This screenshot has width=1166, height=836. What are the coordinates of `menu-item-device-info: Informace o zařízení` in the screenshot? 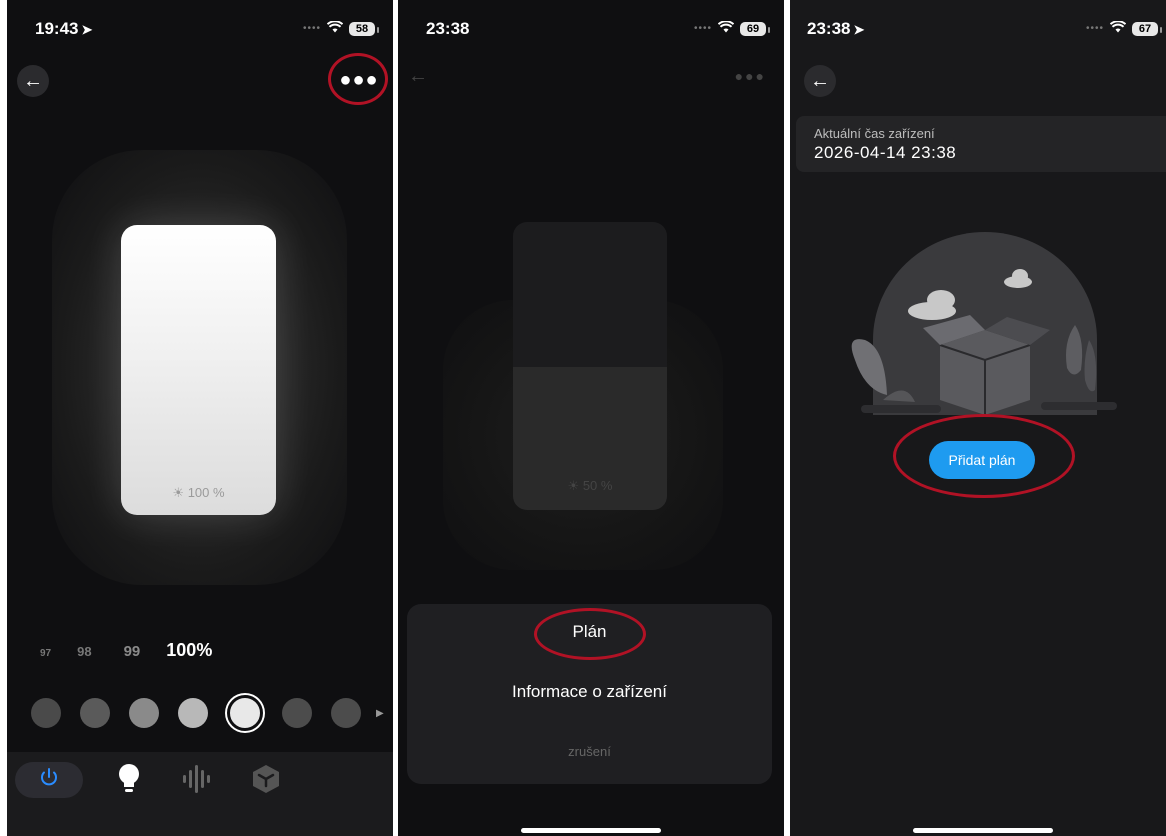 It's located at (589, 692).